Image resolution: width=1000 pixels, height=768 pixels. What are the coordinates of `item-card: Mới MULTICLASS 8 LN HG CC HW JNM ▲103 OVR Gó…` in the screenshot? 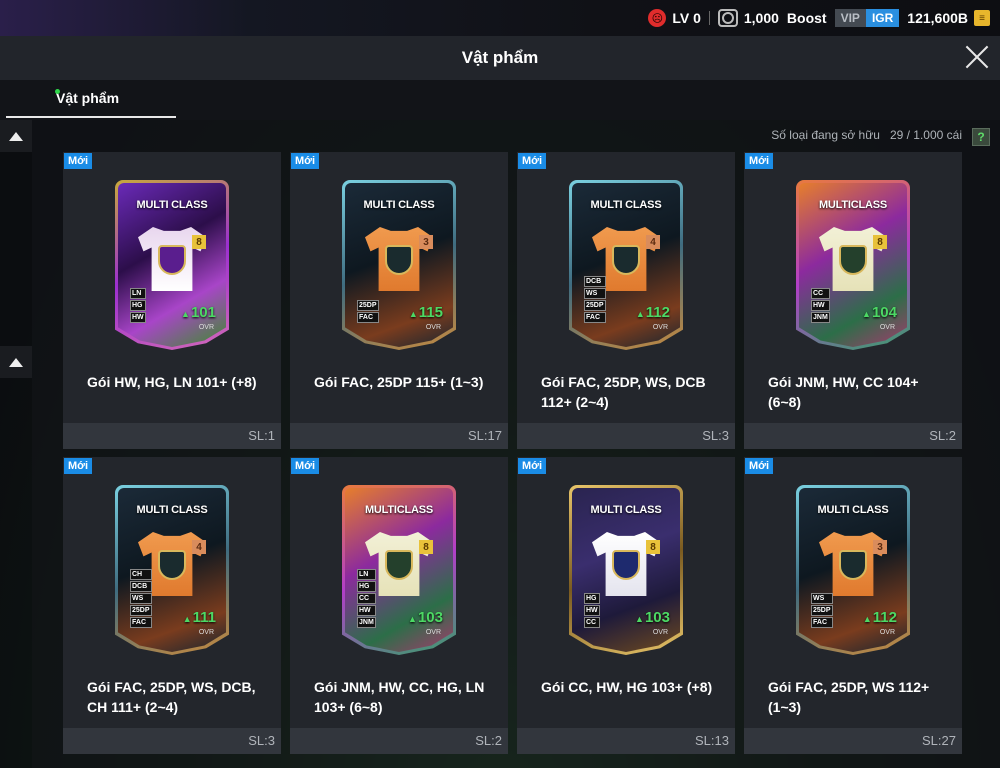 It's located at (399, 605).